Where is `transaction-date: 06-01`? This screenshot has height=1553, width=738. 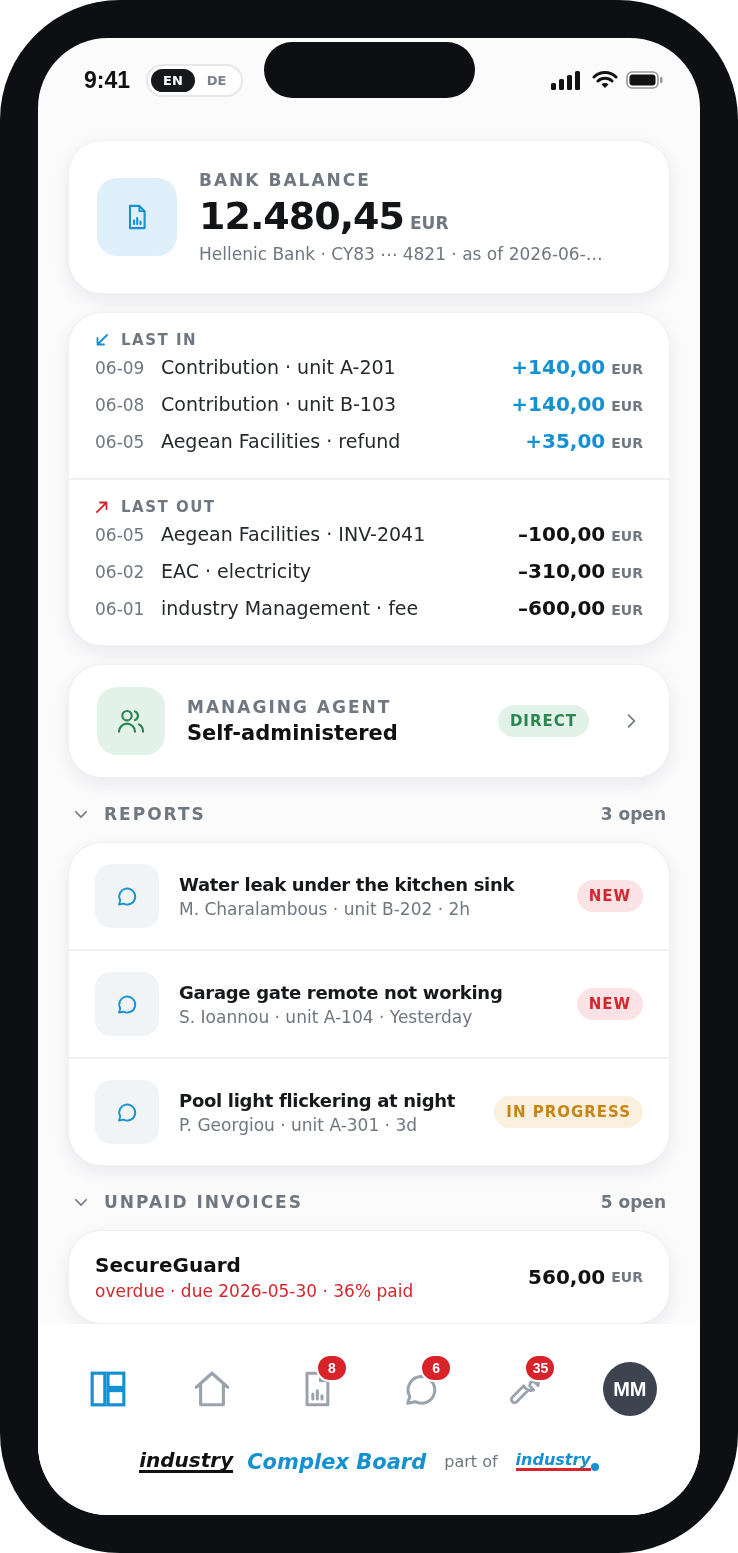
transaction-date: 06-01 is located at coordinates (120, 609).